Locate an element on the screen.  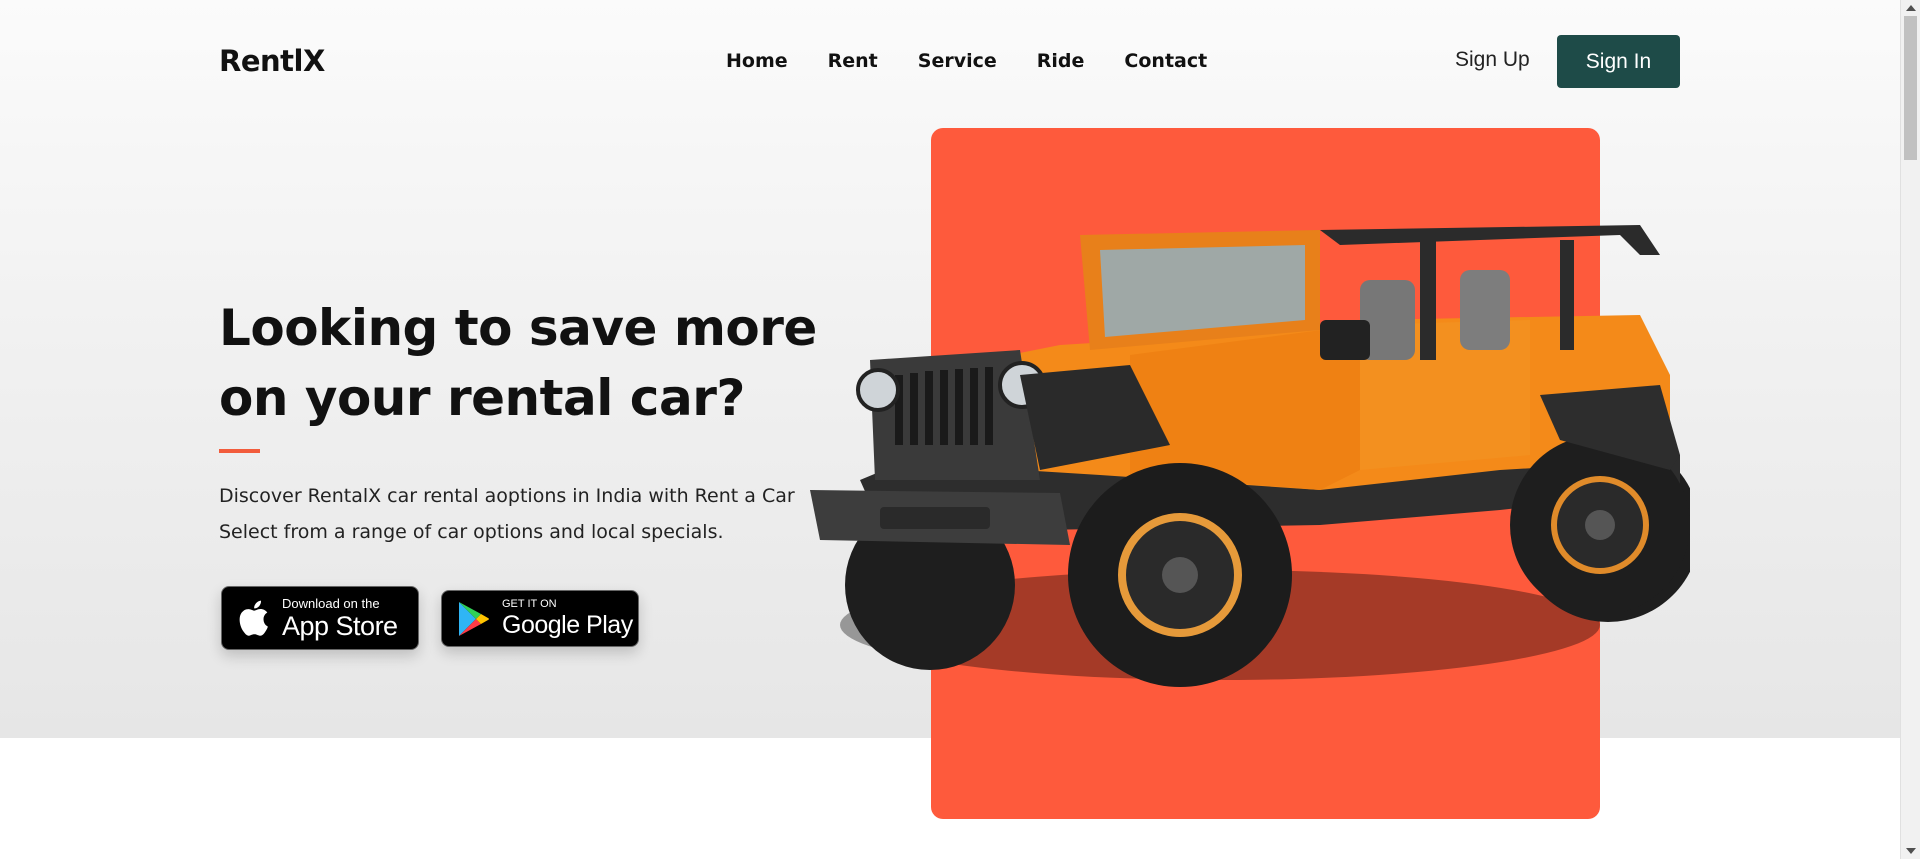
google-play-icon is located at coordinates (474, 619).